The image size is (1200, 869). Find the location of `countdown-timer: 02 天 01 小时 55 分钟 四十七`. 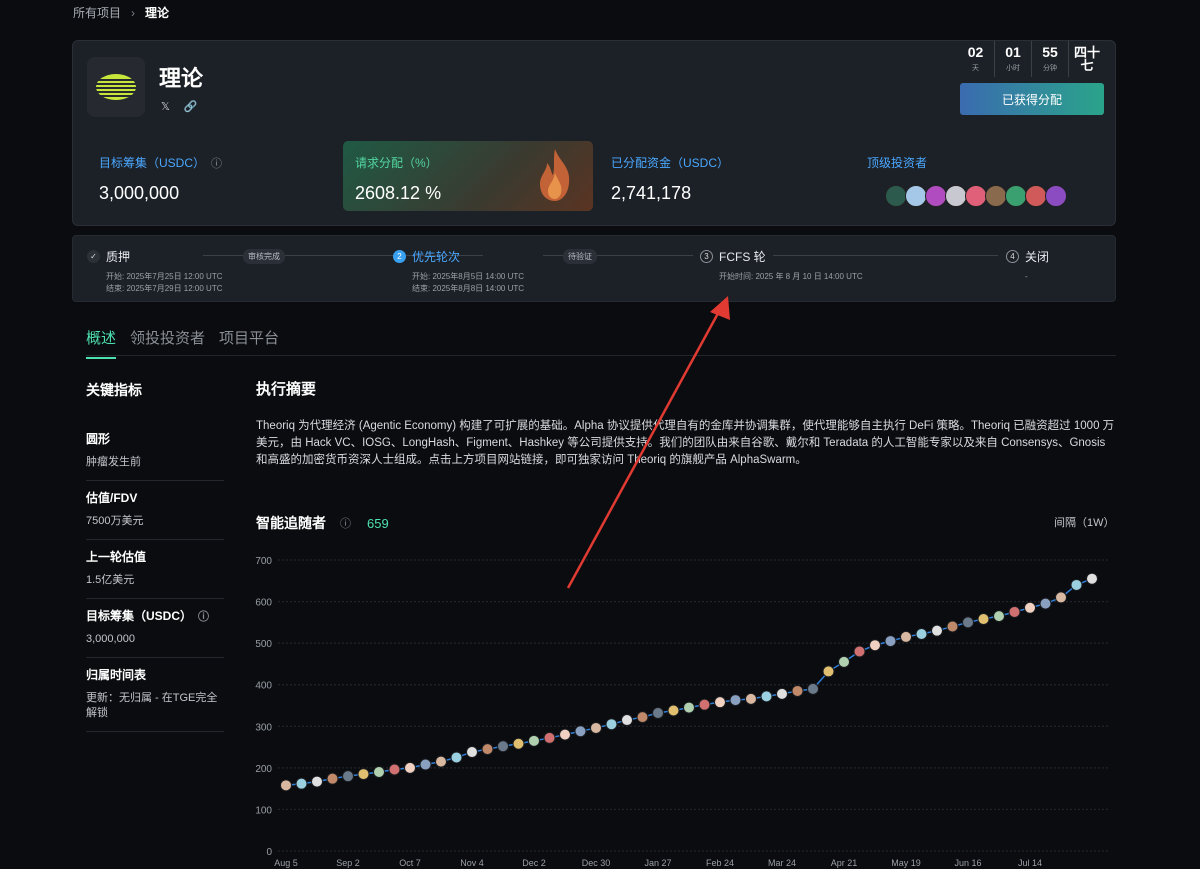

countdown-timer: 02 天 01 小时 55 分钟 四十七 is located at coordinates (1031, 59).